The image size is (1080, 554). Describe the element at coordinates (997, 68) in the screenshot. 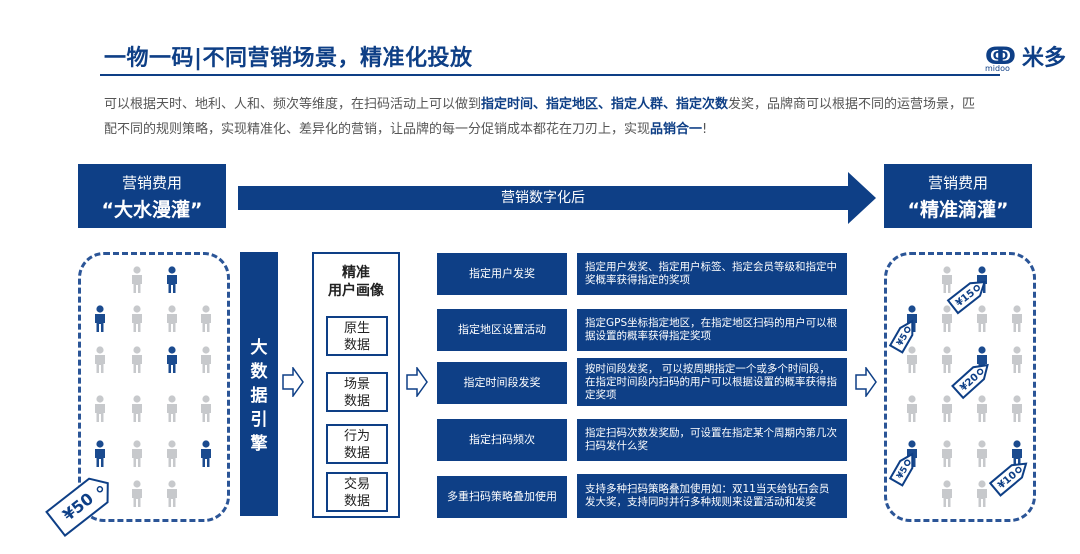

I see `logo-subtext: midoo` at that location.